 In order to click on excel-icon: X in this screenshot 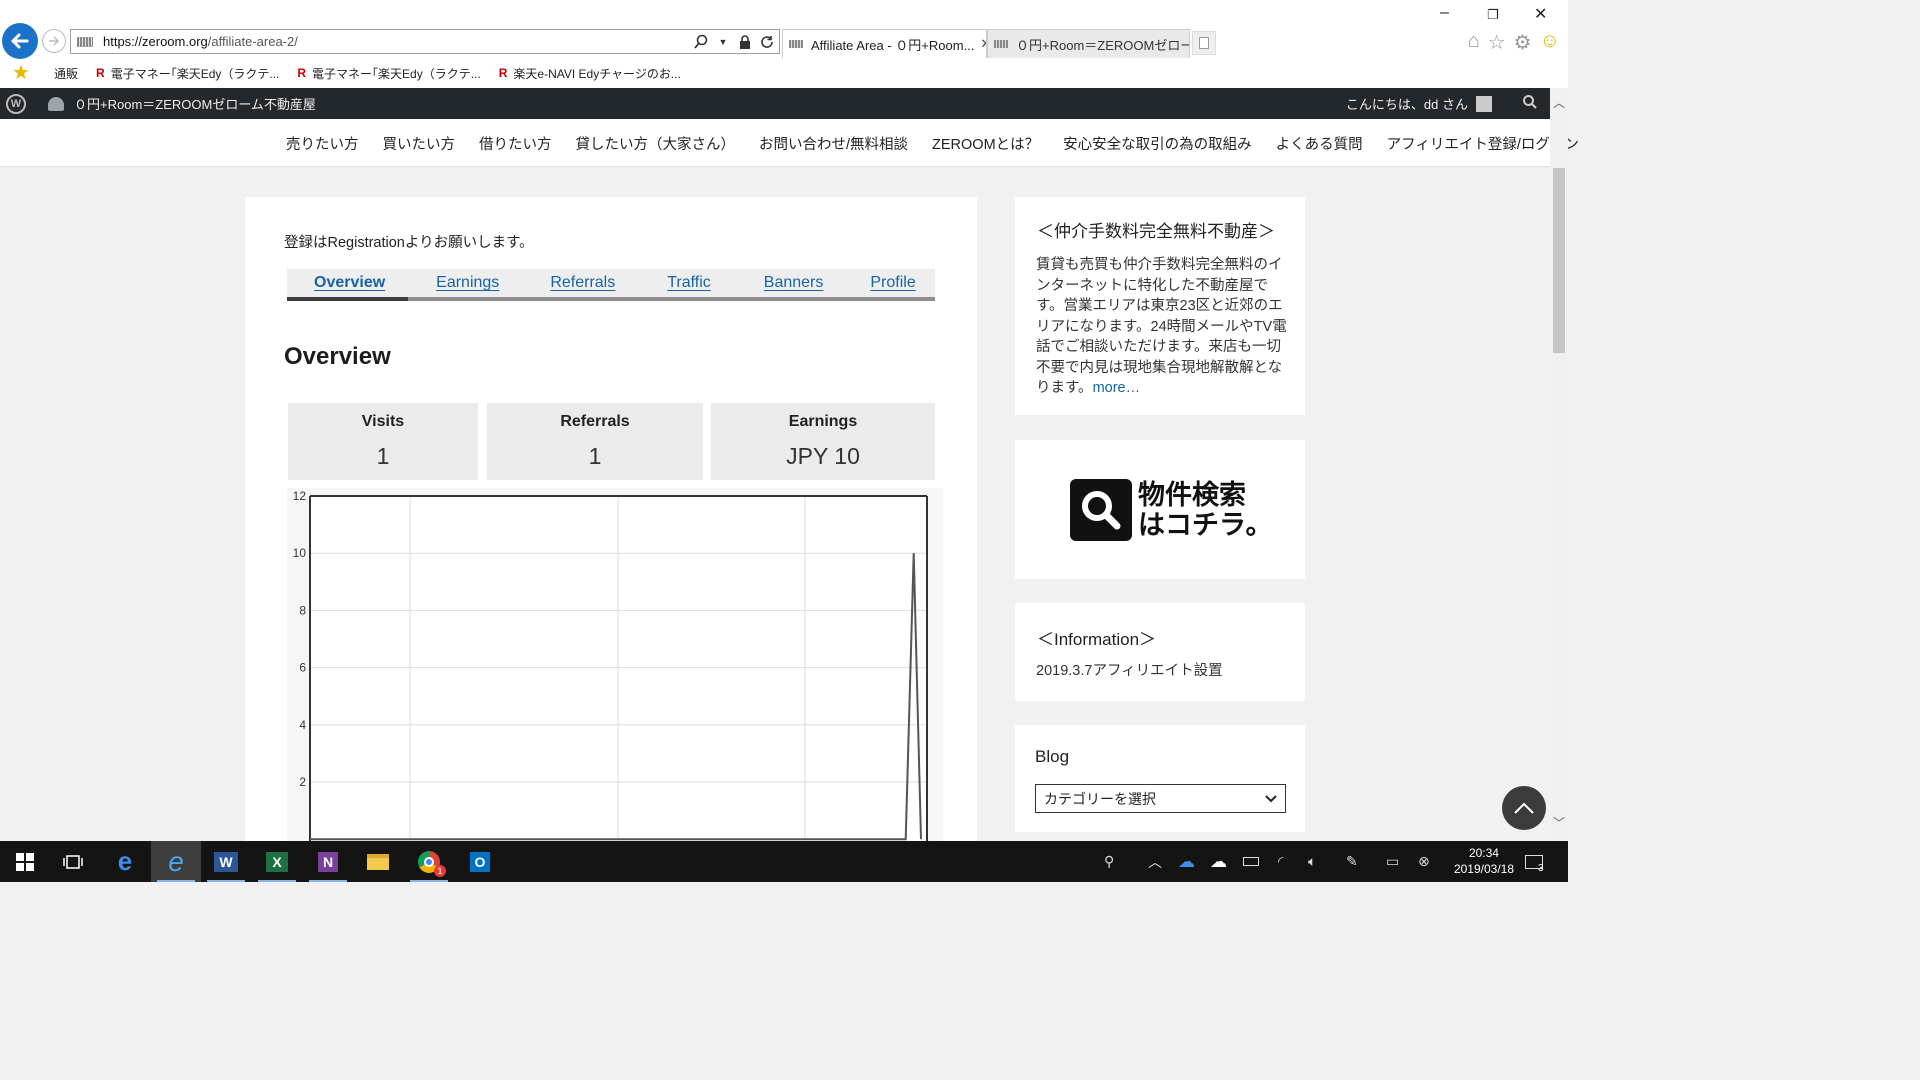, I will do `click(277, 861)`.